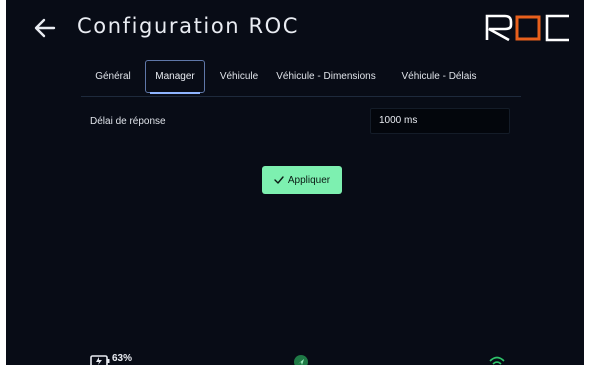 This screenshot has width=590, height=365. Describe the element at coordinates (188, 26) in the screenshot. I see `page-title: Configuration ROC` at that location.